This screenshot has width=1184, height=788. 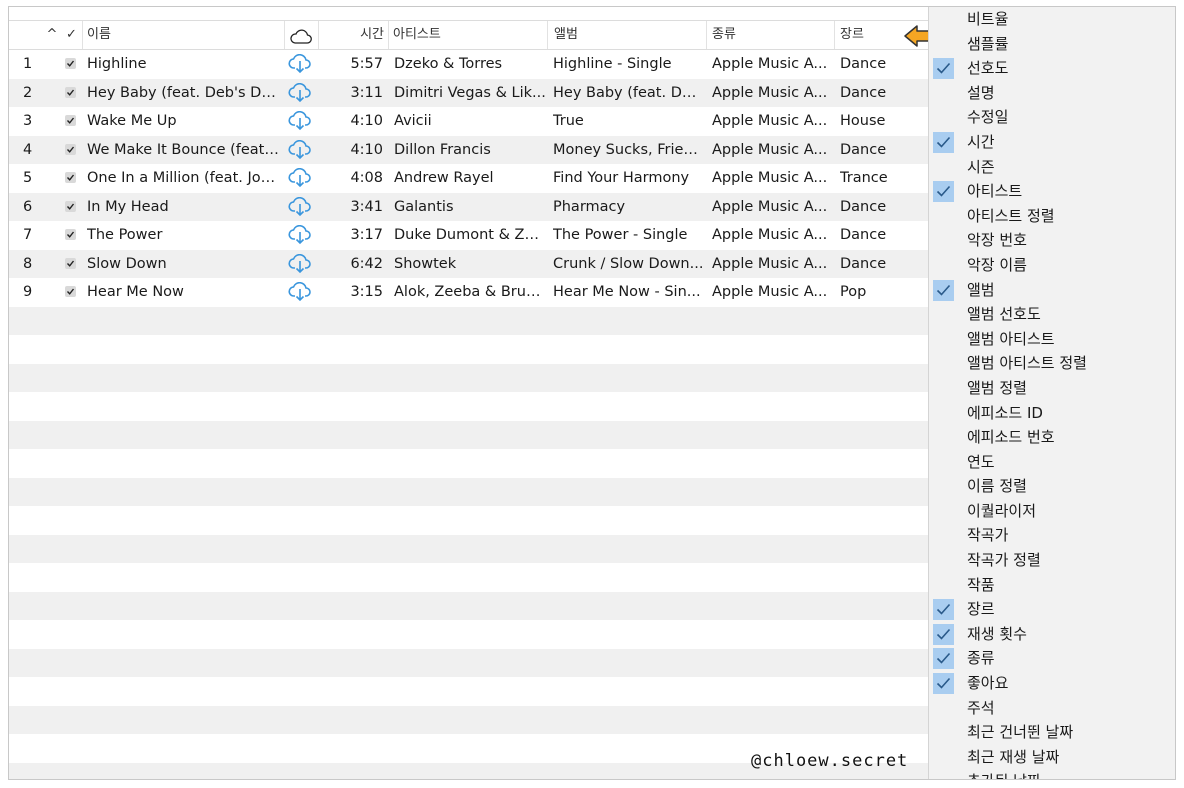 I want to click on menu-item-column: 설명, so click(x=1052, y=93).